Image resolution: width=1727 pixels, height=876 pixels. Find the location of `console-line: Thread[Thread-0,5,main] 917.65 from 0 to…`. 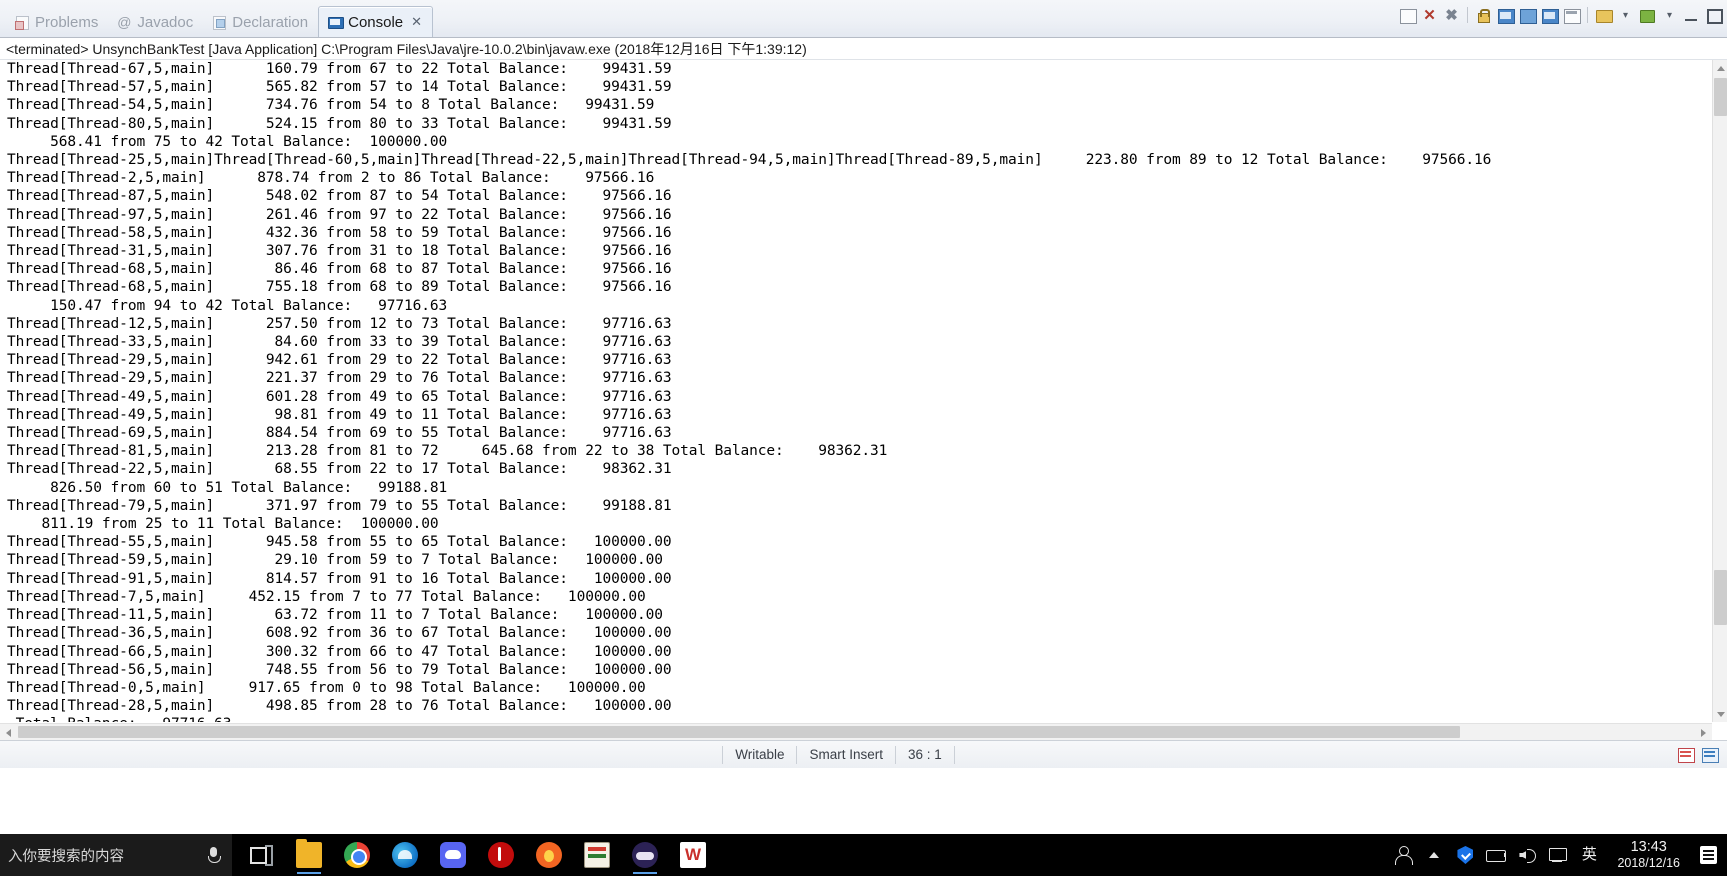

console-line: Thread[Thread-0,5,main] 917.65 from 0 to… is located at coordinates (326, 687).